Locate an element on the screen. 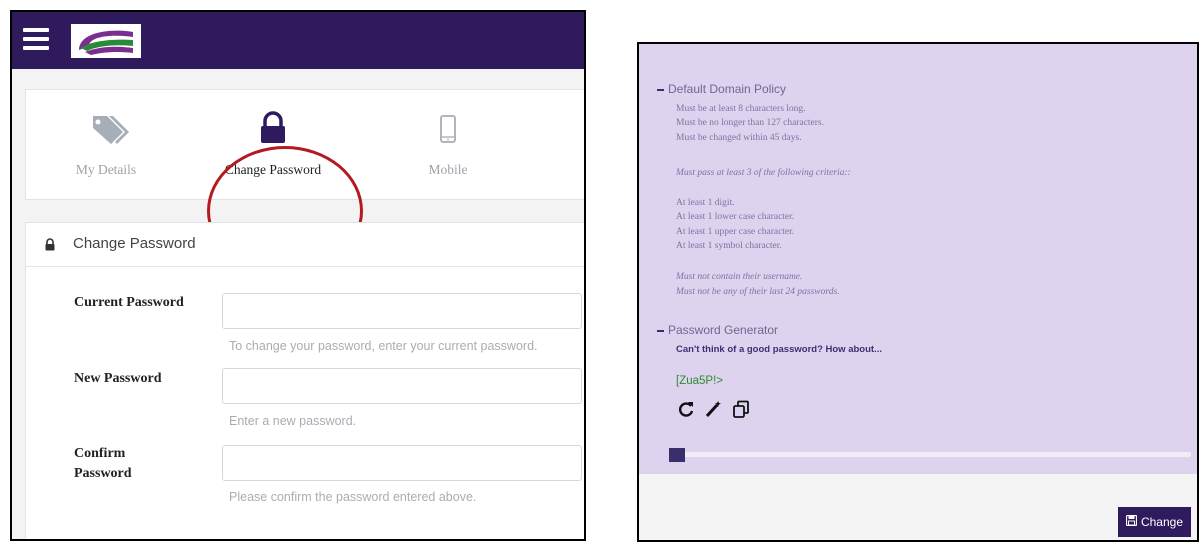 The width and height of the screenshot is (1199, 542). generator-section-title: Password Generator is located at coordinates (717, 330).